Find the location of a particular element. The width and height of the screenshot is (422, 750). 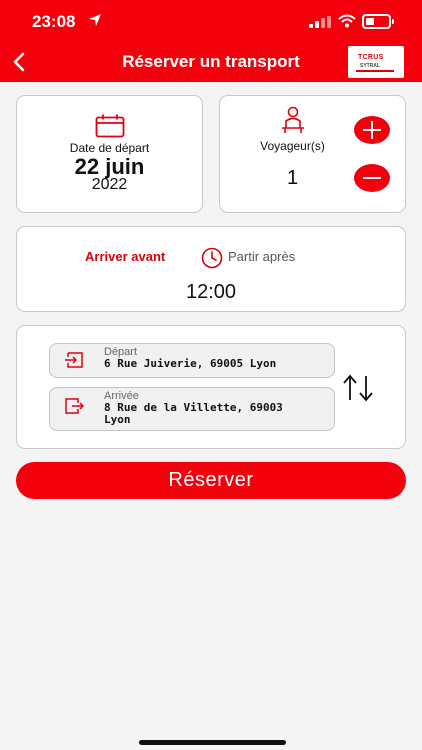

enter-icon is located at coordinates (74, 360).